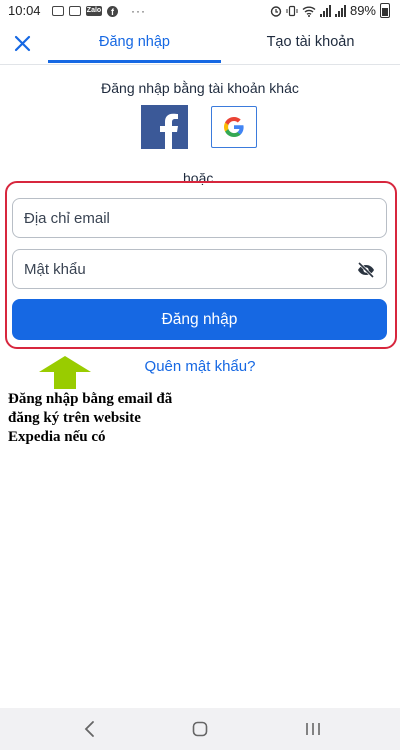 The width and height of the screenshot is (400, 750). I want to click on notification-icons: Zalo f ···, so click(99, 11).